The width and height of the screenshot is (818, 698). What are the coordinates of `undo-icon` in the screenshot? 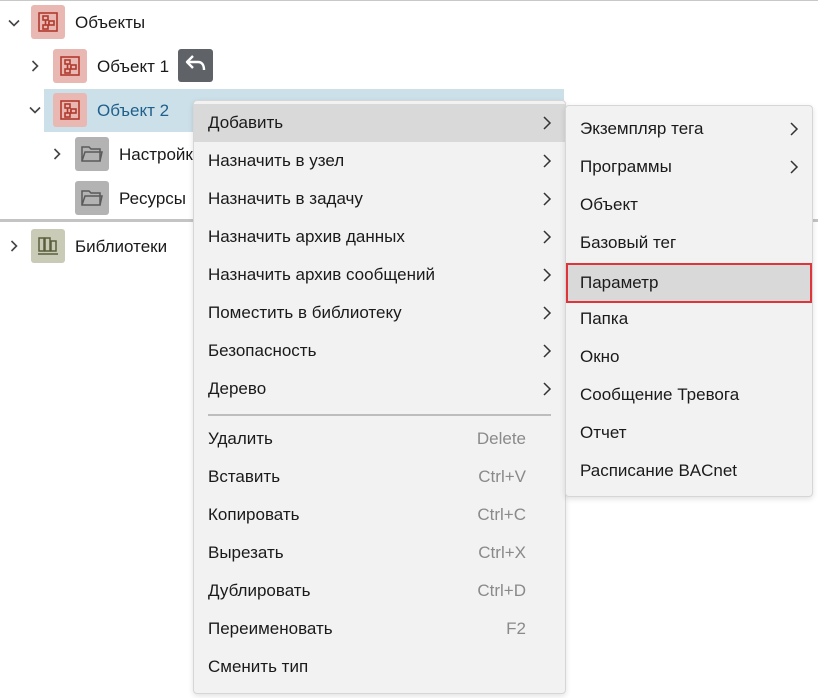 It's located at (196, 65).